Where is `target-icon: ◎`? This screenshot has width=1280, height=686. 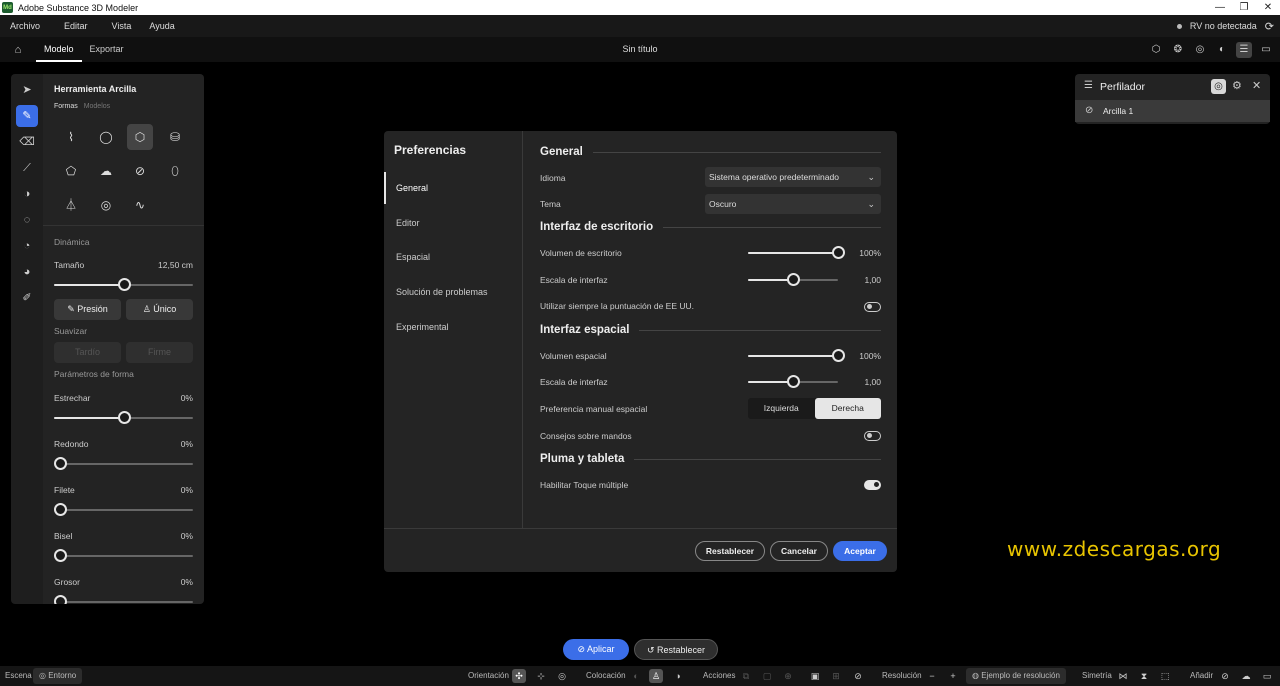 target-icon: ◎ is located at coordinates (1218, 86).